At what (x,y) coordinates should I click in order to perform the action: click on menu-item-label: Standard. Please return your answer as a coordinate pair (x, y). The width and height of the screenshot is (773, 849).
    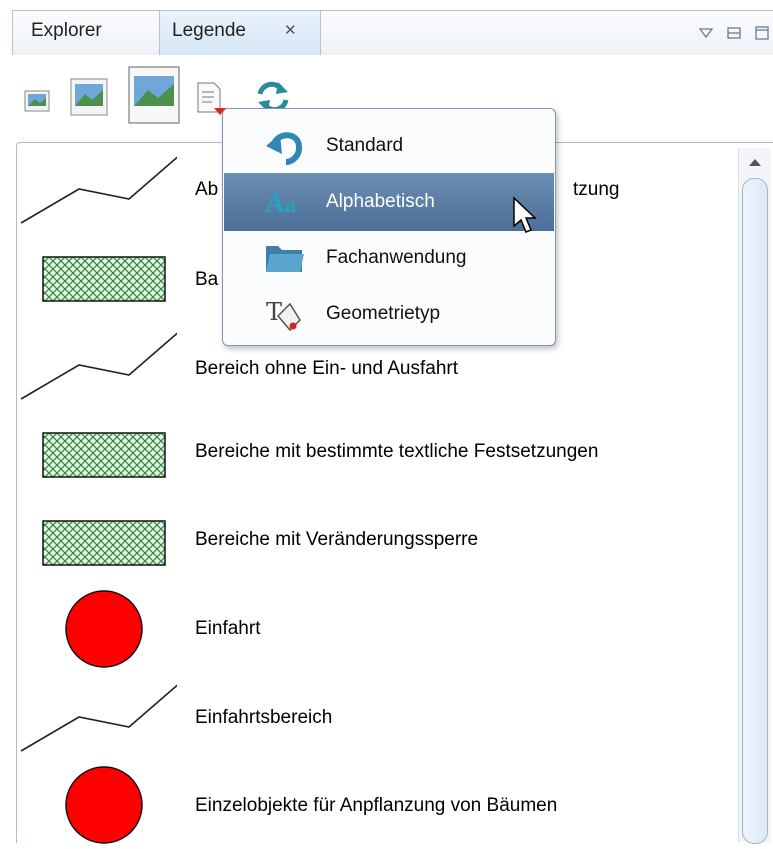
    Looking at the image, I should click on (365, 145).